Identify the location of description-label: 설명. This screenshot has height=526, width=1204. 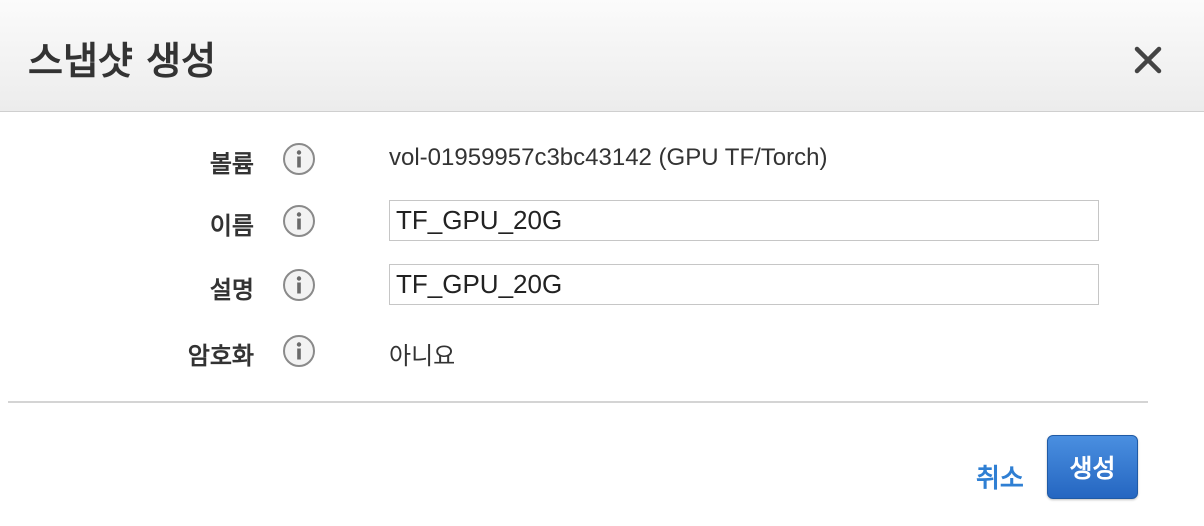
(231, 290).